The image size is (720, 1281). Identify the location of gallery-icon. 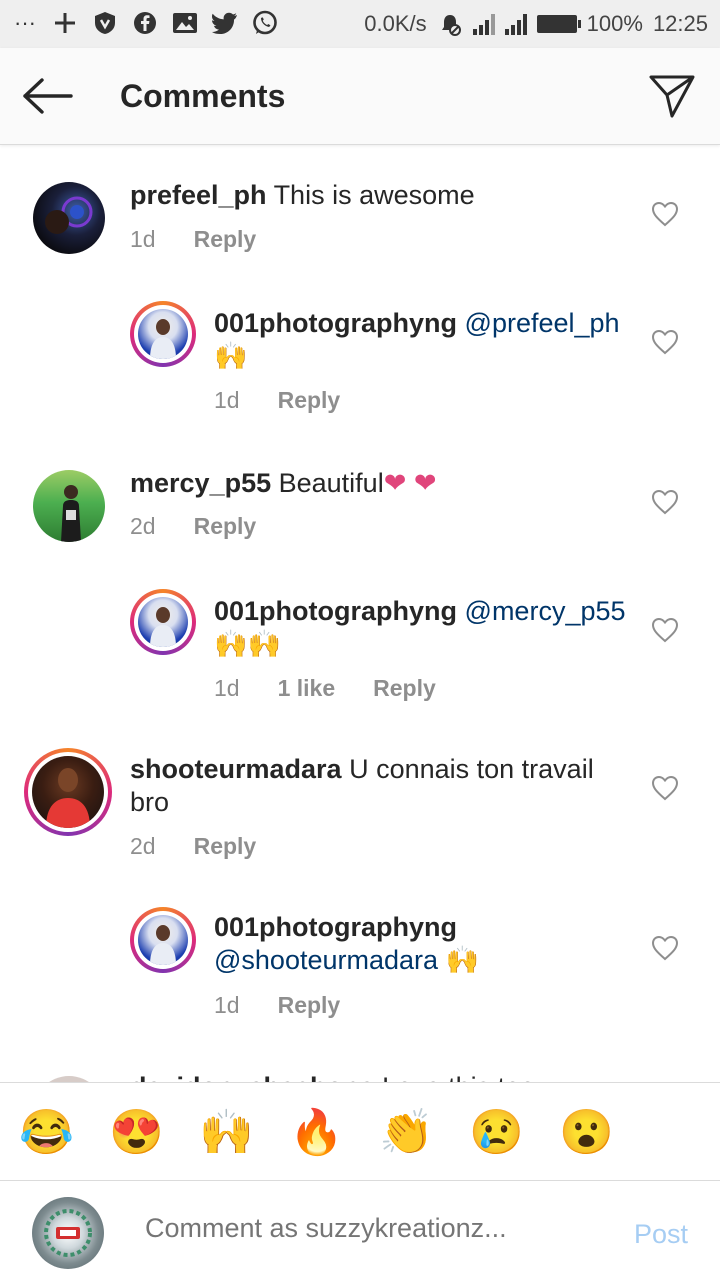
(185, 23).